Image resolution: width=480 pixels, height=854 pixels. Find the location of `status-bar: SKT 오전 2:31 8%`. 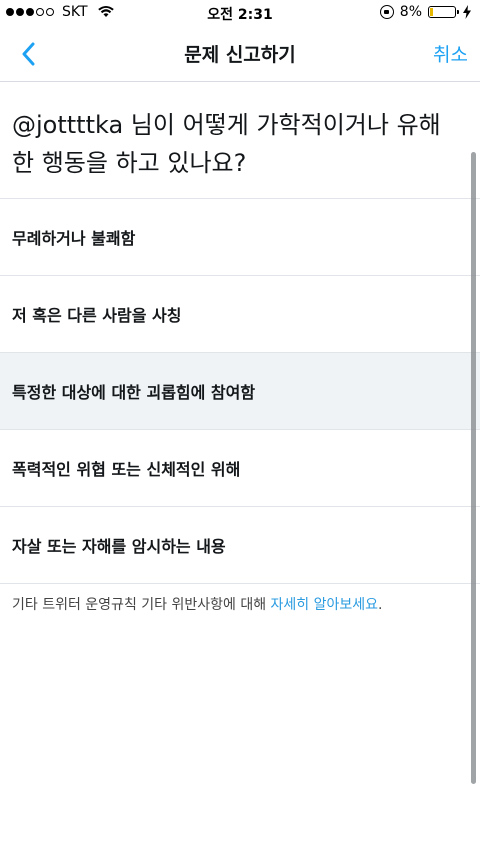

status-bar: SKT 오전 2:31 8% is located at coordinates (240, 13).